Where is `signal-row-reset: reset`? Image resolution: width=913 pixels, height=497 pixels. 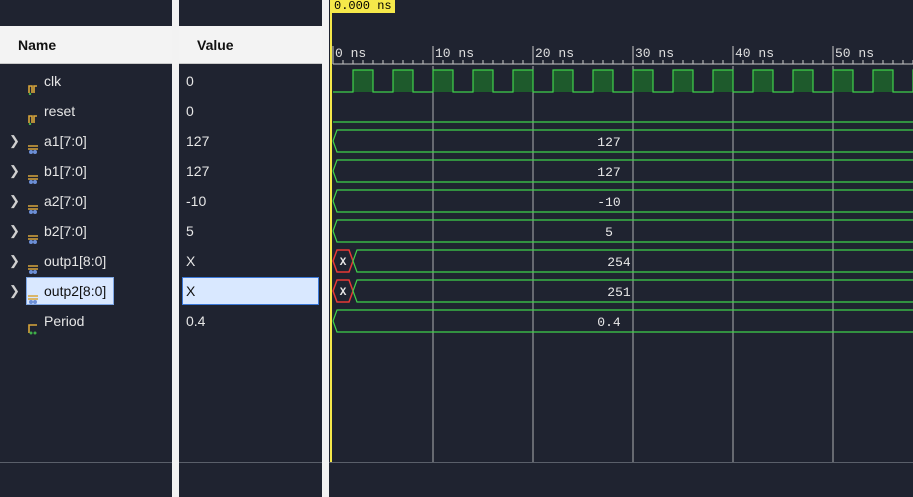
signal-row-reset: reset is located at coordinates (86, 111).